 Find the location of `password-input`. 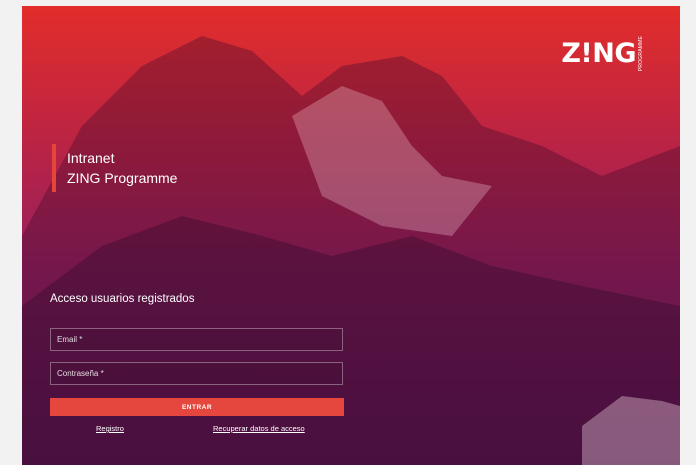

password-input is located at coordinates (196, 373).